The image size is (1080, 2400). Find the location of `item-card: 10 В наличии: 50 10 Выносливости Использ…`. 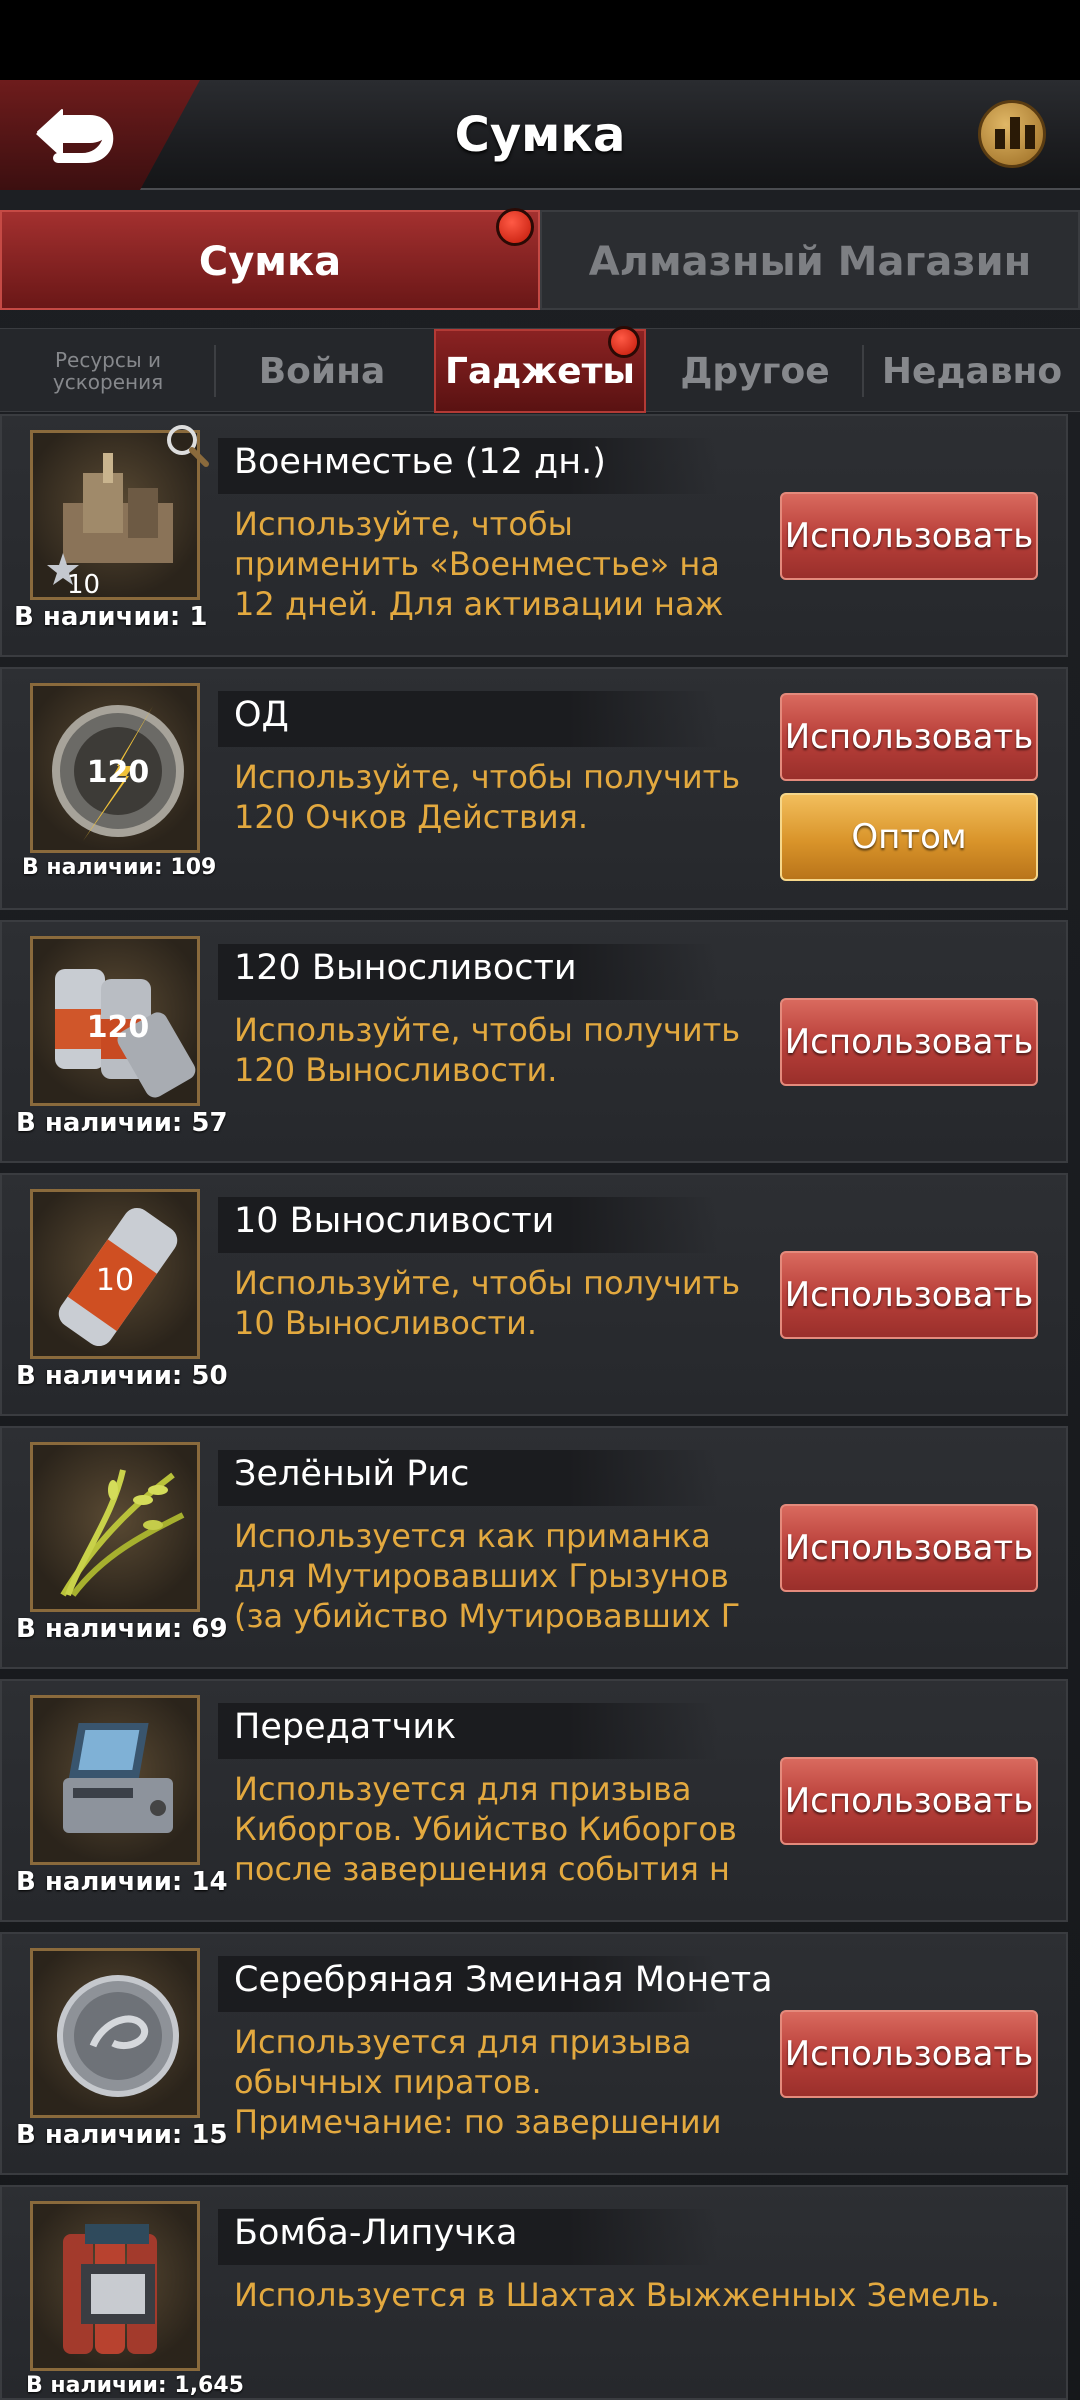

item-card: 10 В наличии: 50 10 Выносливости Использ… is located at coordinates (534, 1294).